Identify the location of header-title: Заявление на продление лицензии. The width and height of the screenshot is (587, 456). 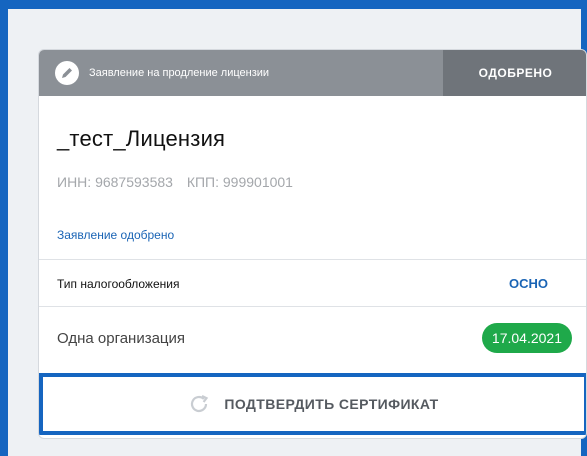
(179, 73).